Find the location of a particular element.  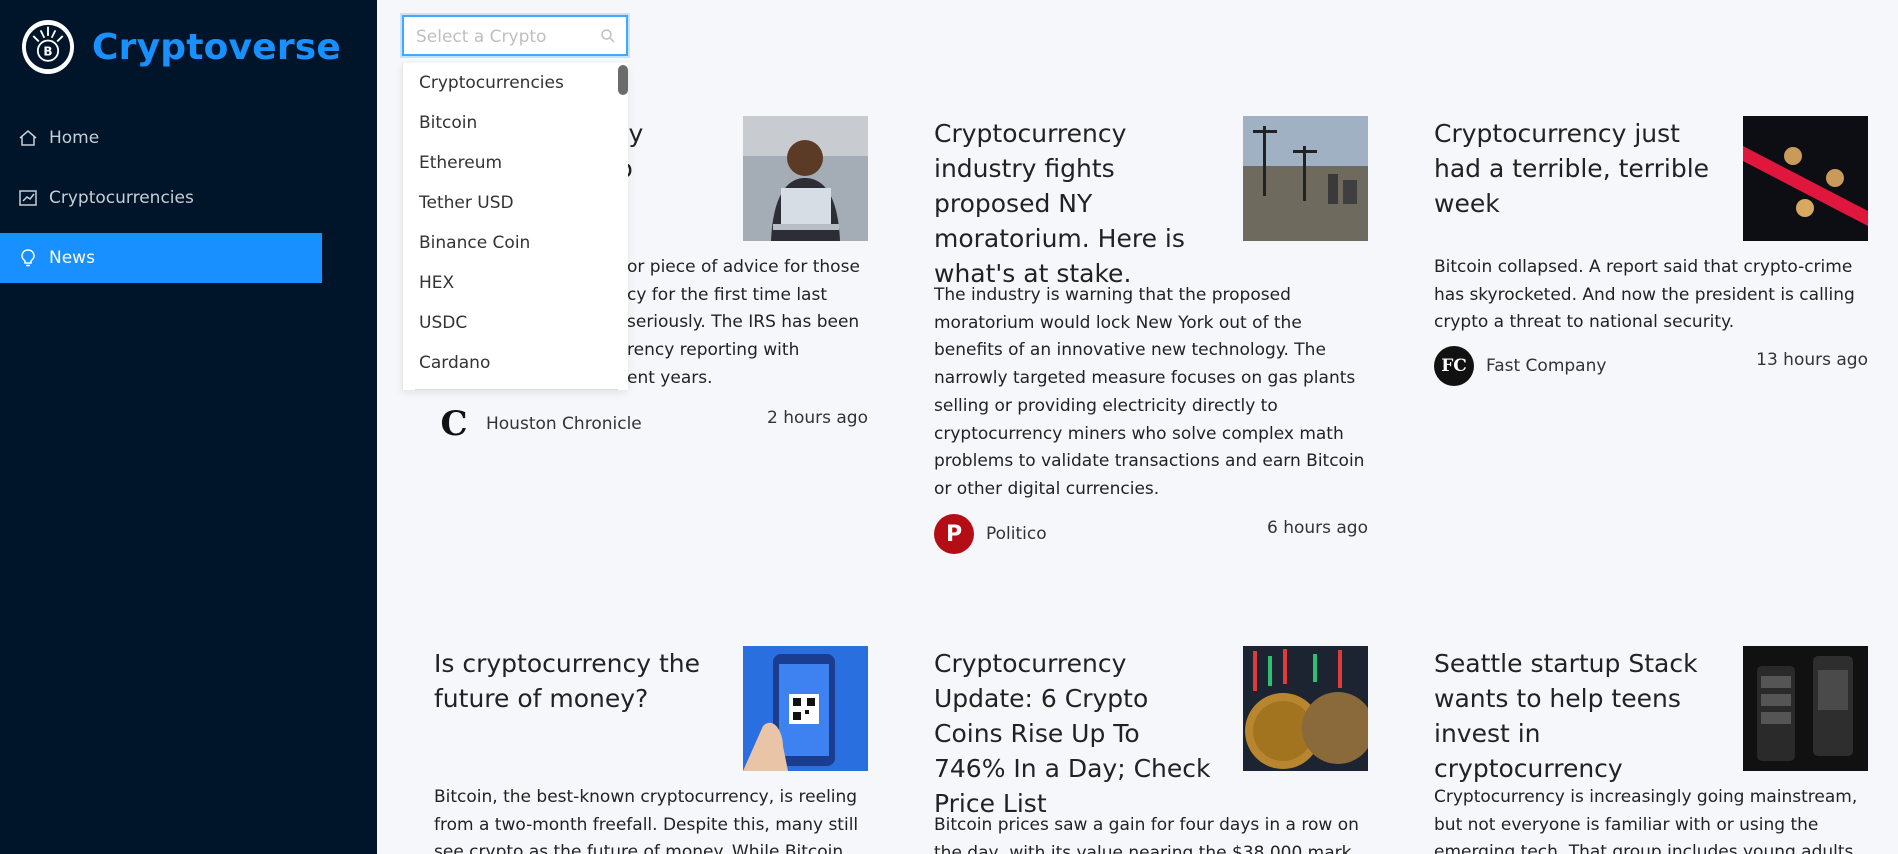

sidebar-item-cryptocurrencies: Cryptocurrencies is located at coordinates (161, 198).